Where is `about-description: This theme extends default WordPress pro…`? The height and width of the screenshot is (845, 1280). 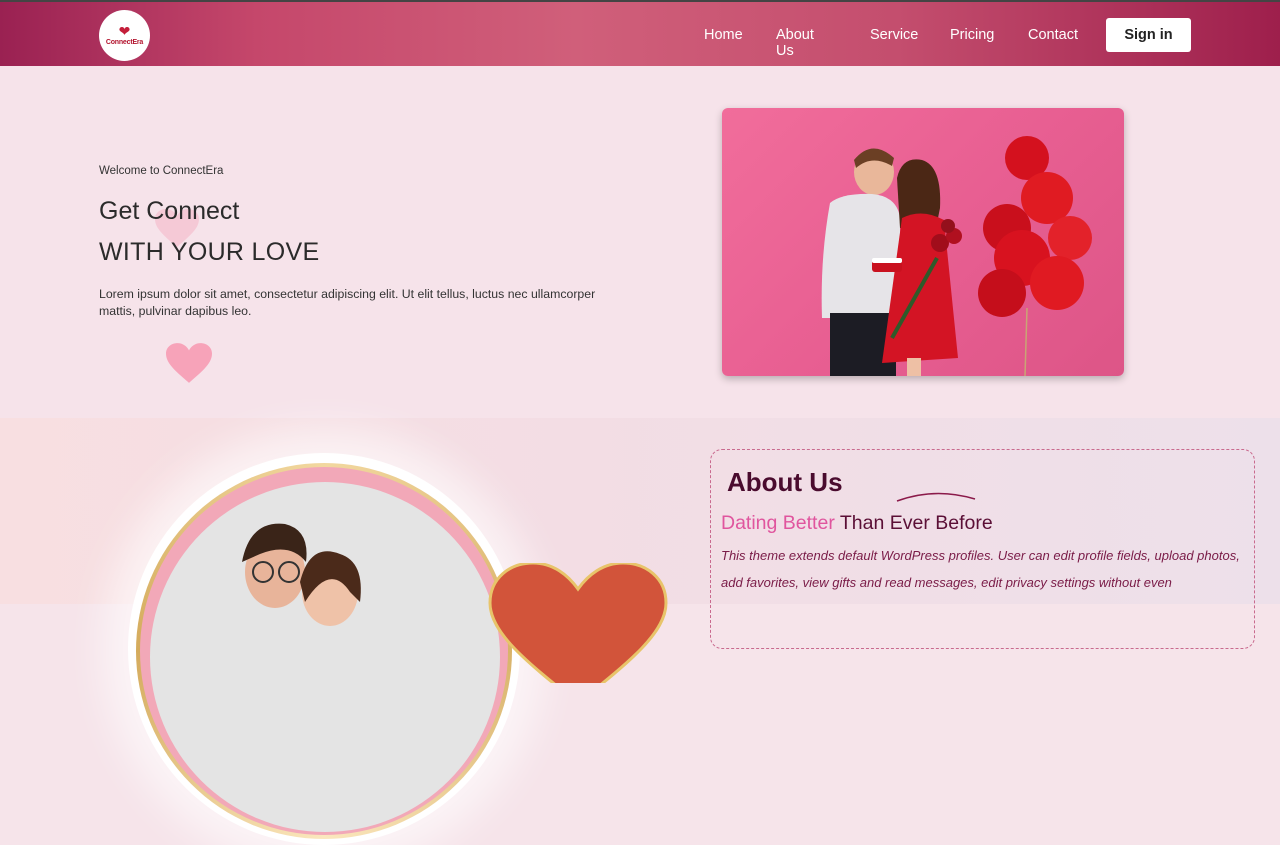 about-description: This theme extends default WordPress pro… is located at coordinates (980, 569).